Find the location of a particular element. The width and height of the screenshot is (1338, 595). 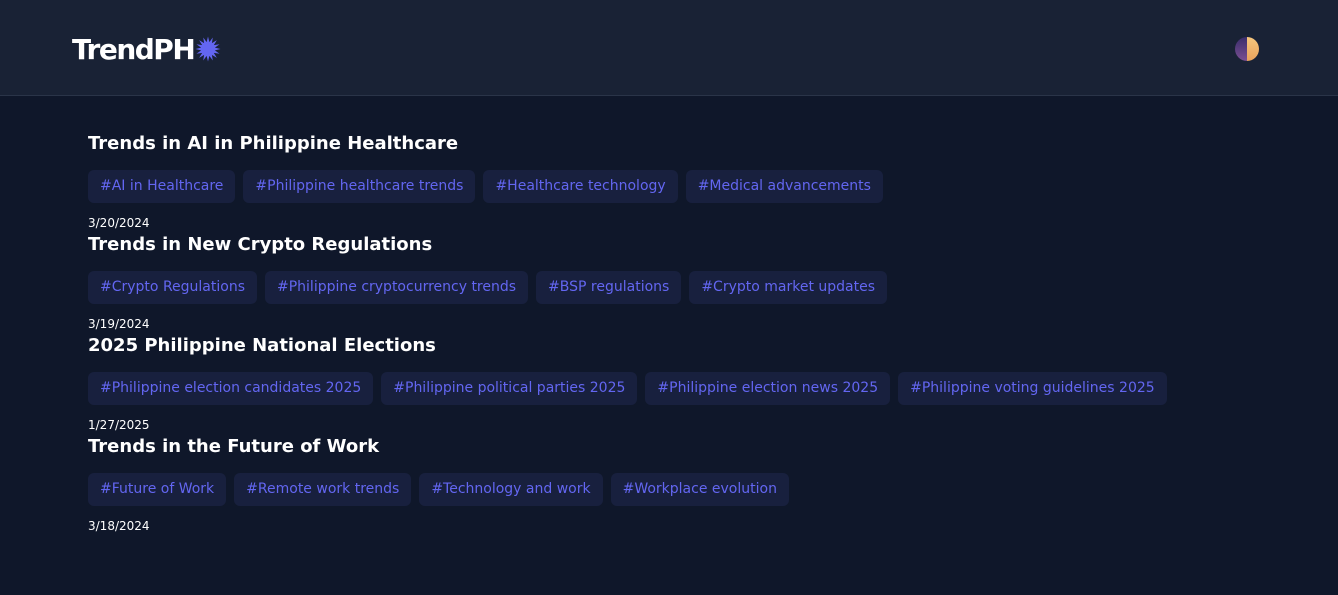

trend-date: 3/18/2024 is located at coordinates (119, 526).